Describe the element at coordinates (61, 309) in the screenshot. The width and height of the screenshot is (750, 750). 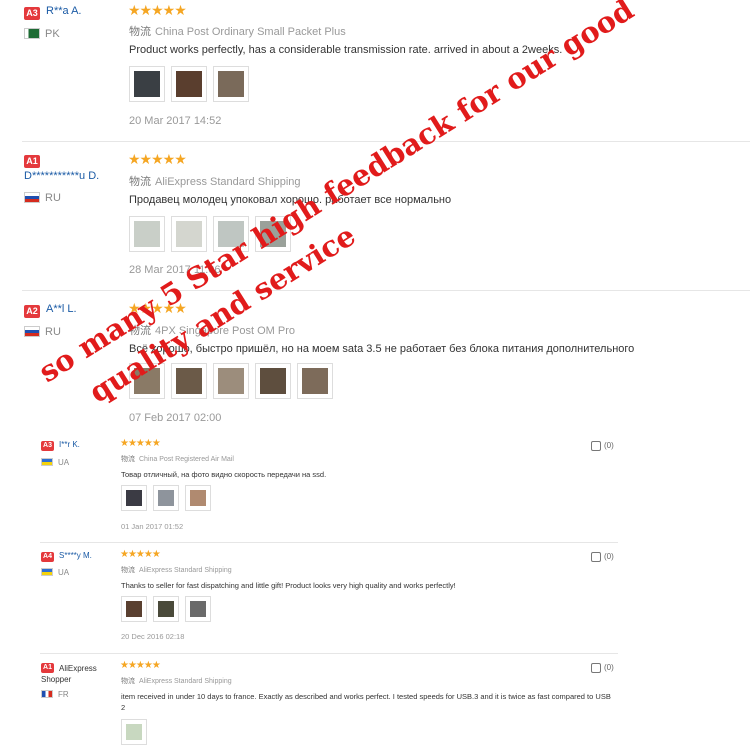
I see `buyer-name: A**l L.` at that location.